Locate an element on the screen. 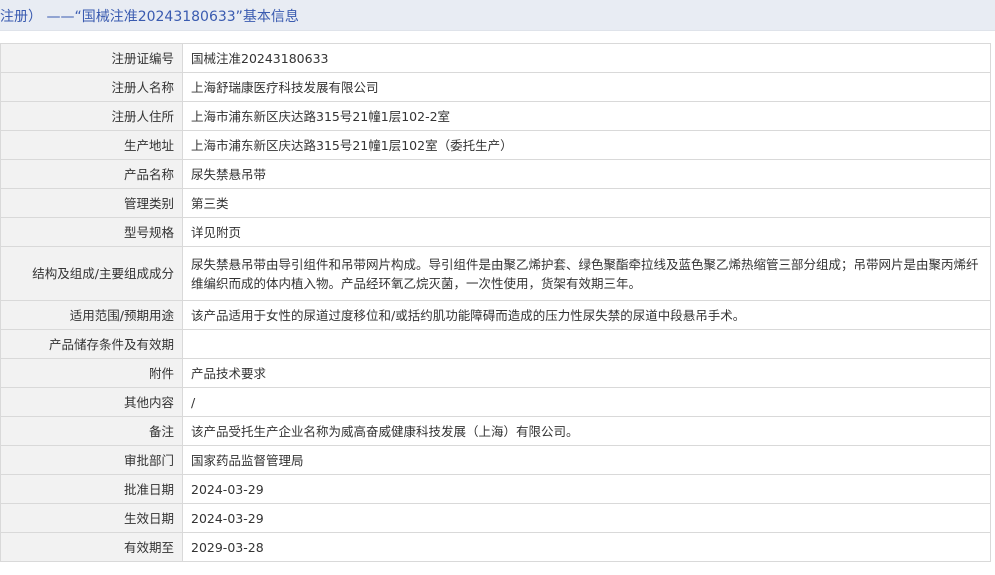 The image size is (995, 575). row-value: 上海市浦东新区庆达路315号21幢1层102室（委托生产） is located at coordinates (586, 145).